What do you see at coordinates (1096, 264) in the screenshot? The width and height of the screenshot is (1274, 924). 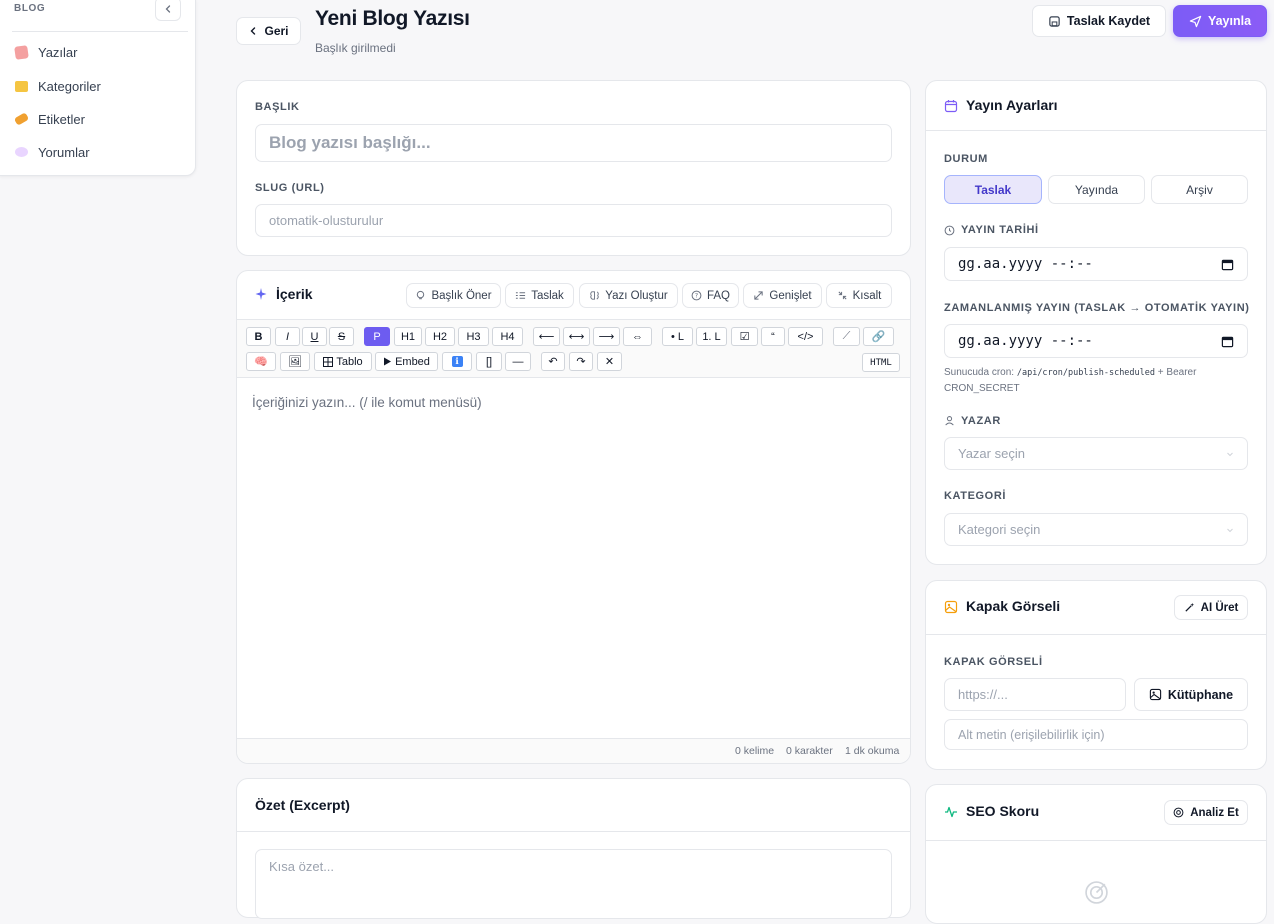 I see `publish-date-input: gg.aa.yyyy --:--` at bounding box center [1096, 264].